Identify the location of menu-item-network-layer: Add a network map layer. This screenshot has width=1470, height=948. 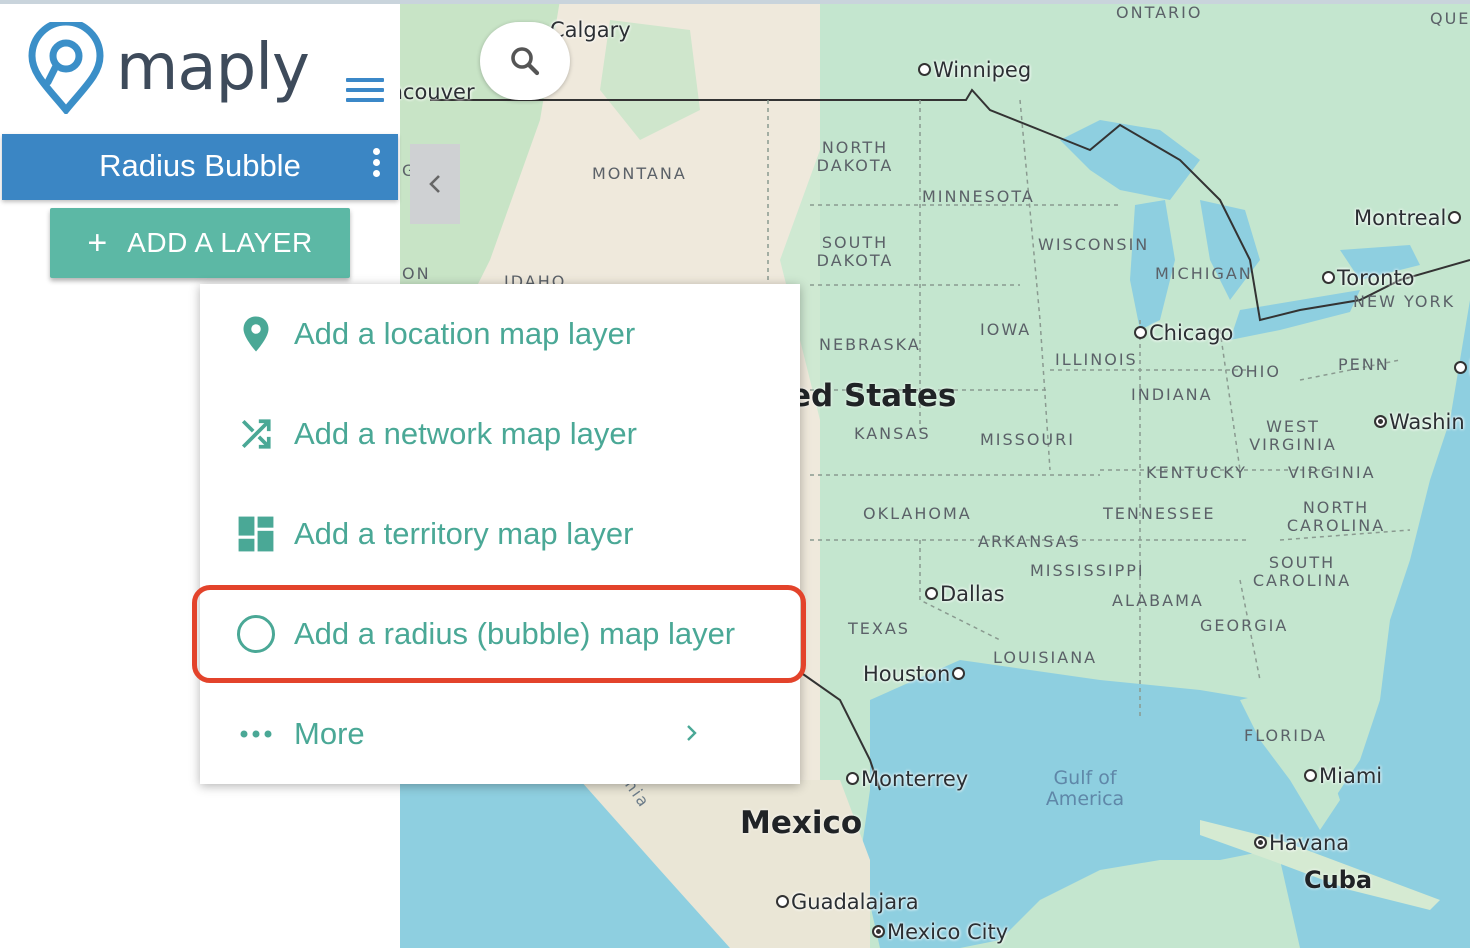
(500, 434).